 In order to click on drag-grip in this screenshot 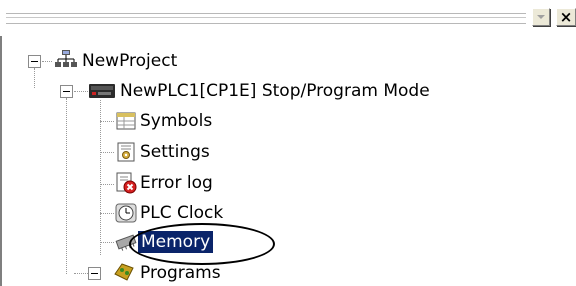, I will do `click(266, 18)`.